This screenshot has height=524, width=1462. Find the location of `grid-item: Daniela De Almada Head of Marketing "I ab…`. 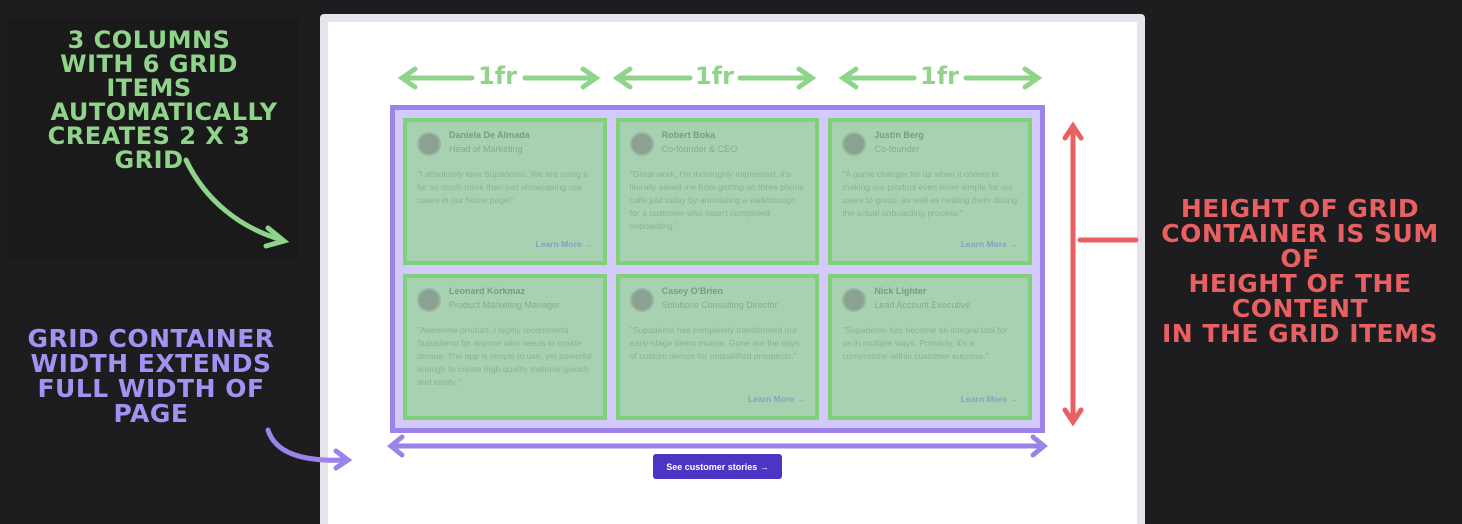

grid-item: Daniela De Almada Head of Marketing "I ab… is located at coordinates (505, 191).